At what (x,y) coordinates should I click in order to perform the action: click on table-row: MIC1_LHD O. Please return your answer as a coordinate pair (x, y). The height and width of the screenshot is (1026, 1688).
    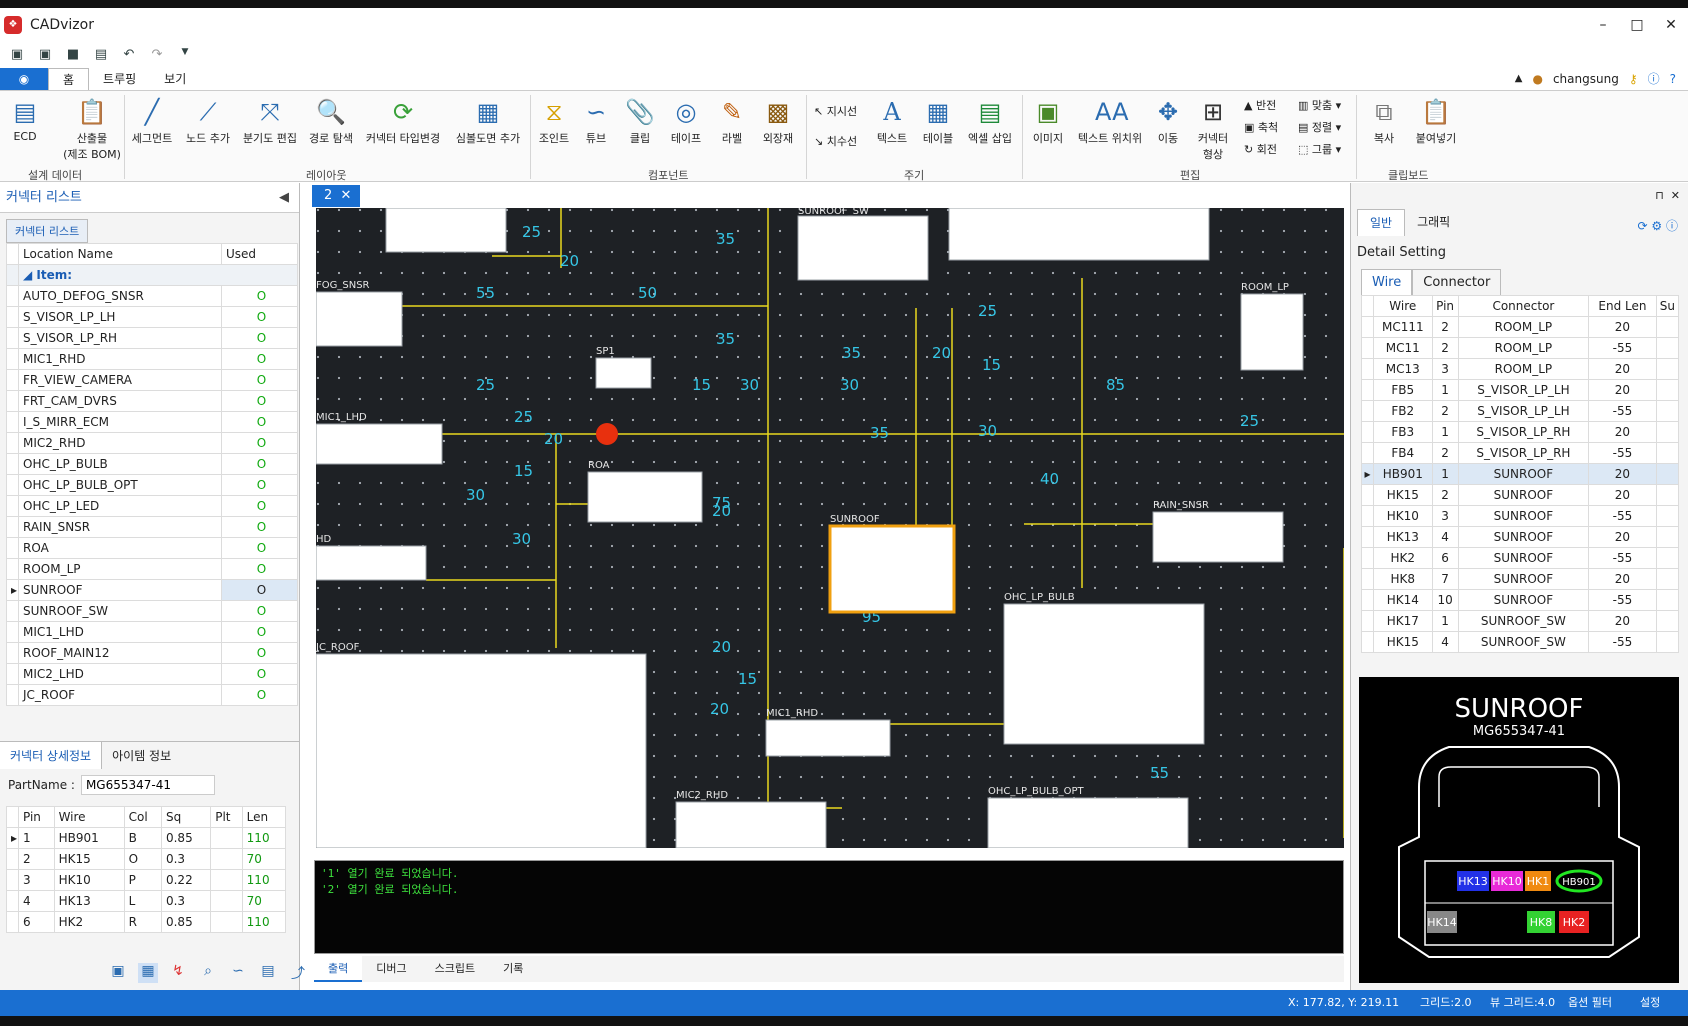
    Looking at the image, I should click on (152, 632).